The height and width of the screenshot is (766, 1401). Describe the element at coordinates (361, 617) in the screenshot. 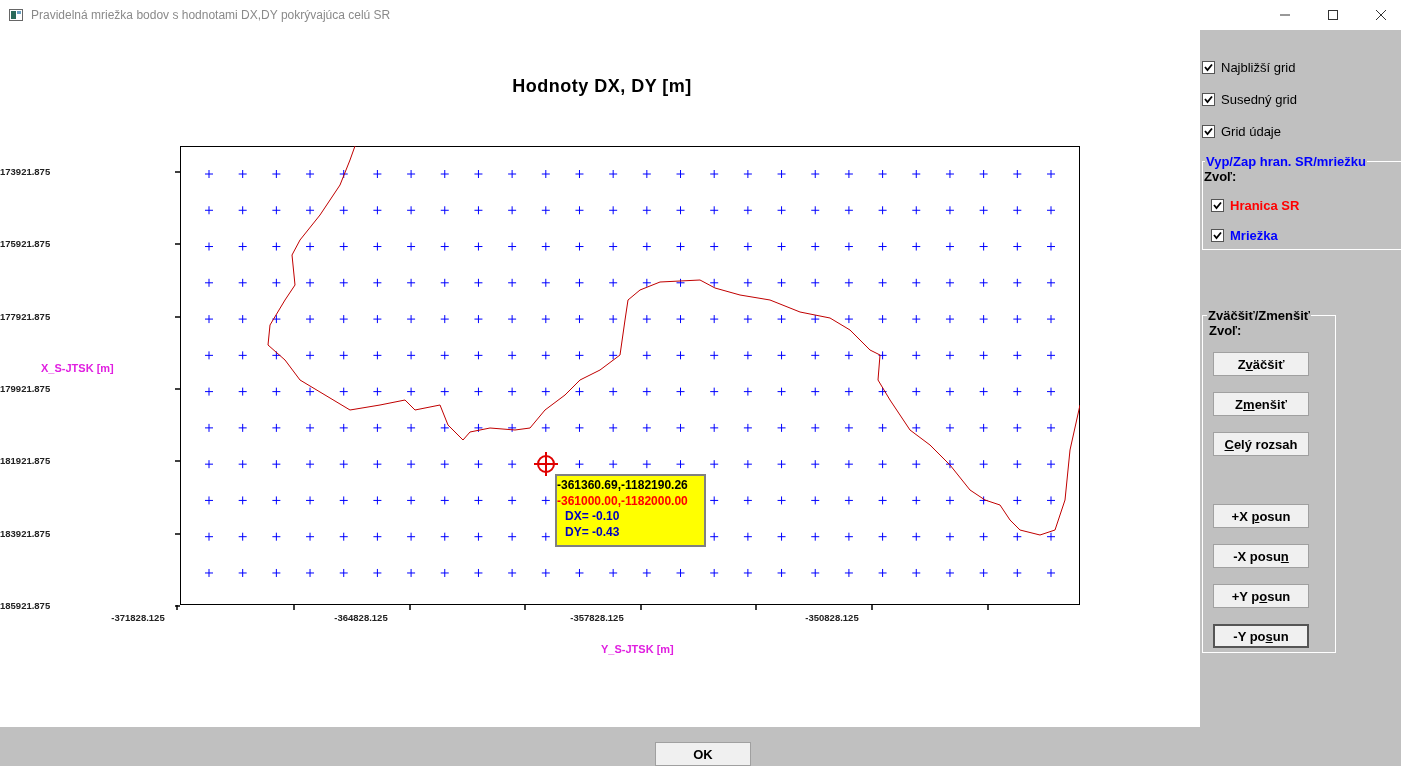

I see `x-tick-label: -364828.125` at that location.